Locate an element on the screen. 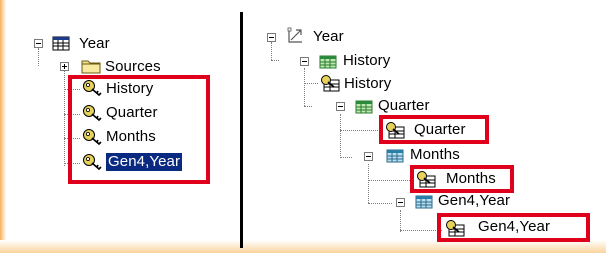 Image resolution: width=606 pixels, height=253 pixels. expand-toggle-sources is located at coordinates (64, 66).